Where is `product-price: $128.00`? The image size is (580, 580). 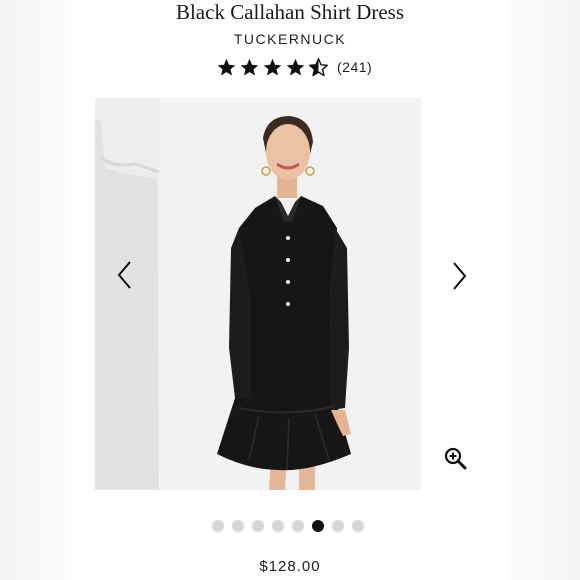
product-price: $128.00 is located at coordinates (290, 566).